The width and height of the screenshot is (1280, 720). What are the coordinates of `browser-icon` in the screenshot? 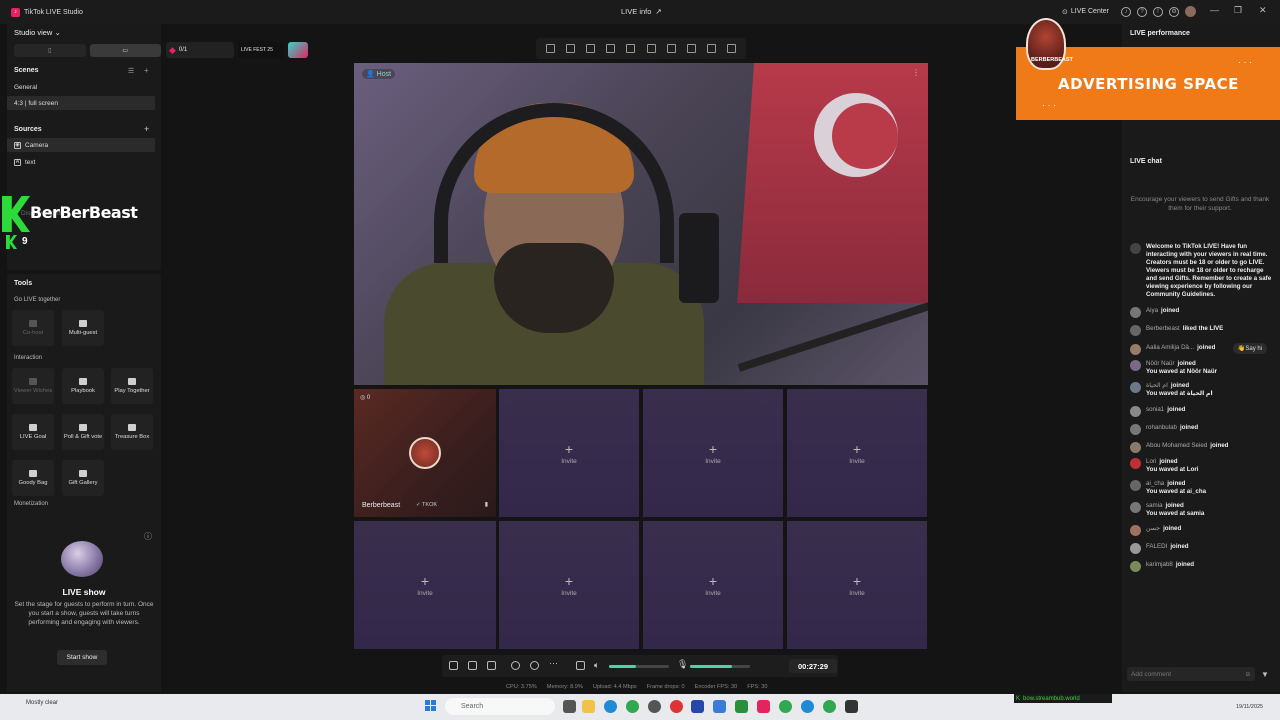 It's located at (676, 706).